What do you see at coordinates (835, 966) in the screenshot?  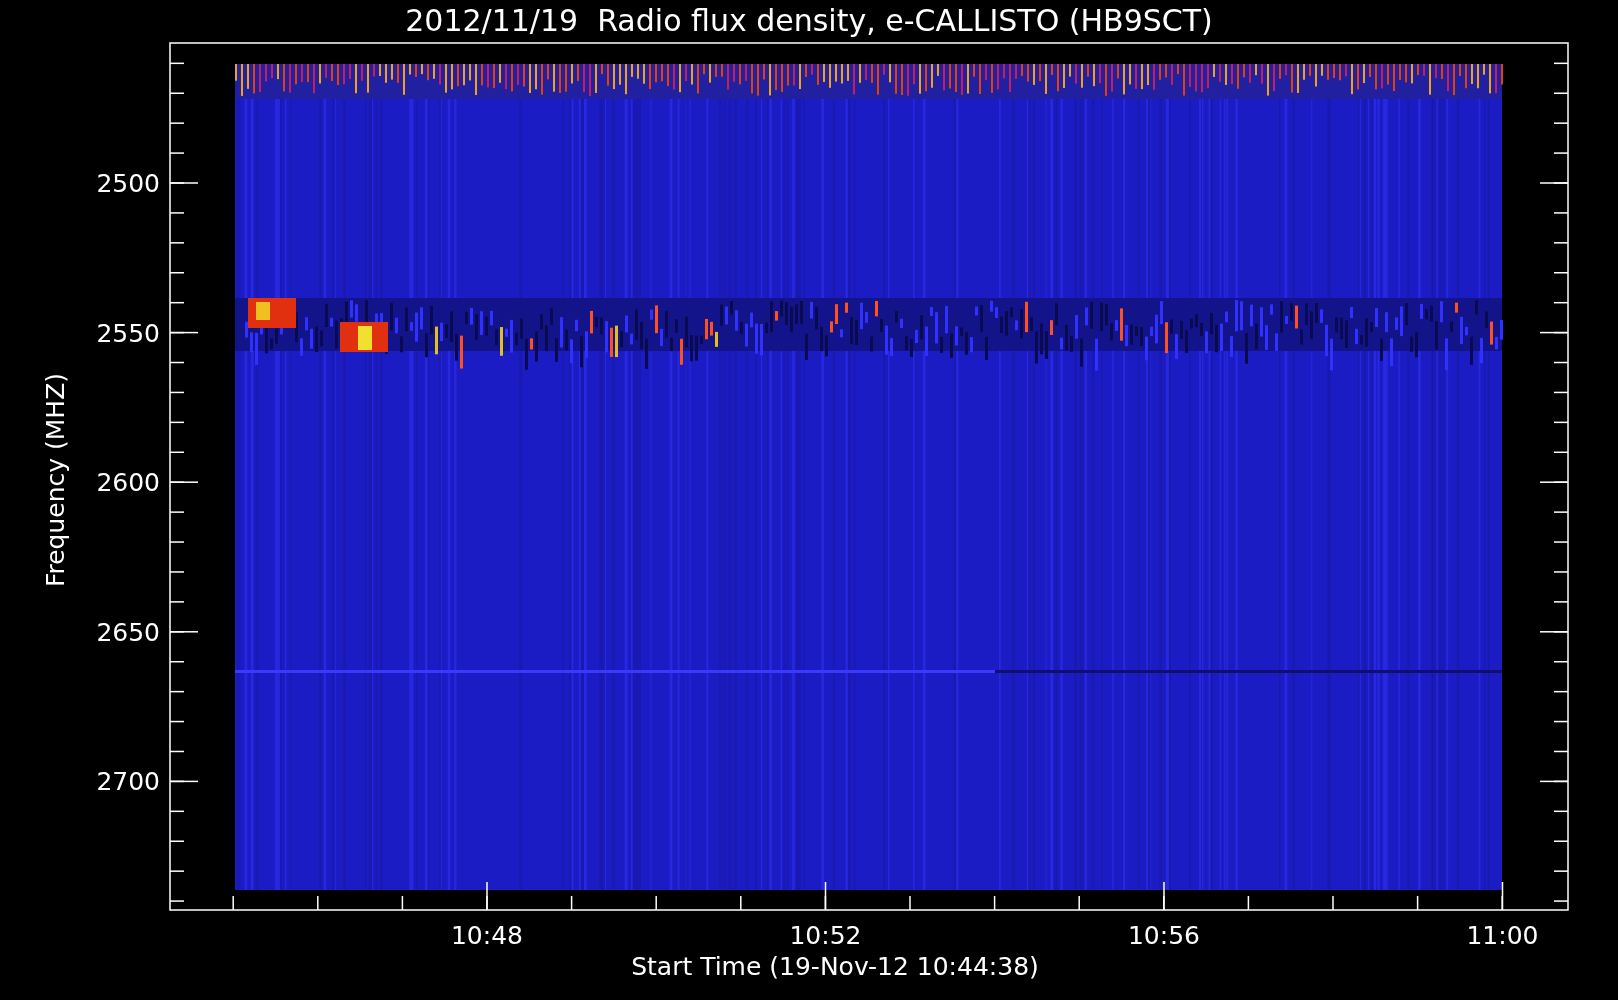 I see `x-axis-label: Start Time (19-Nov-12 10:44:38)` at bounding box center [835, 966].